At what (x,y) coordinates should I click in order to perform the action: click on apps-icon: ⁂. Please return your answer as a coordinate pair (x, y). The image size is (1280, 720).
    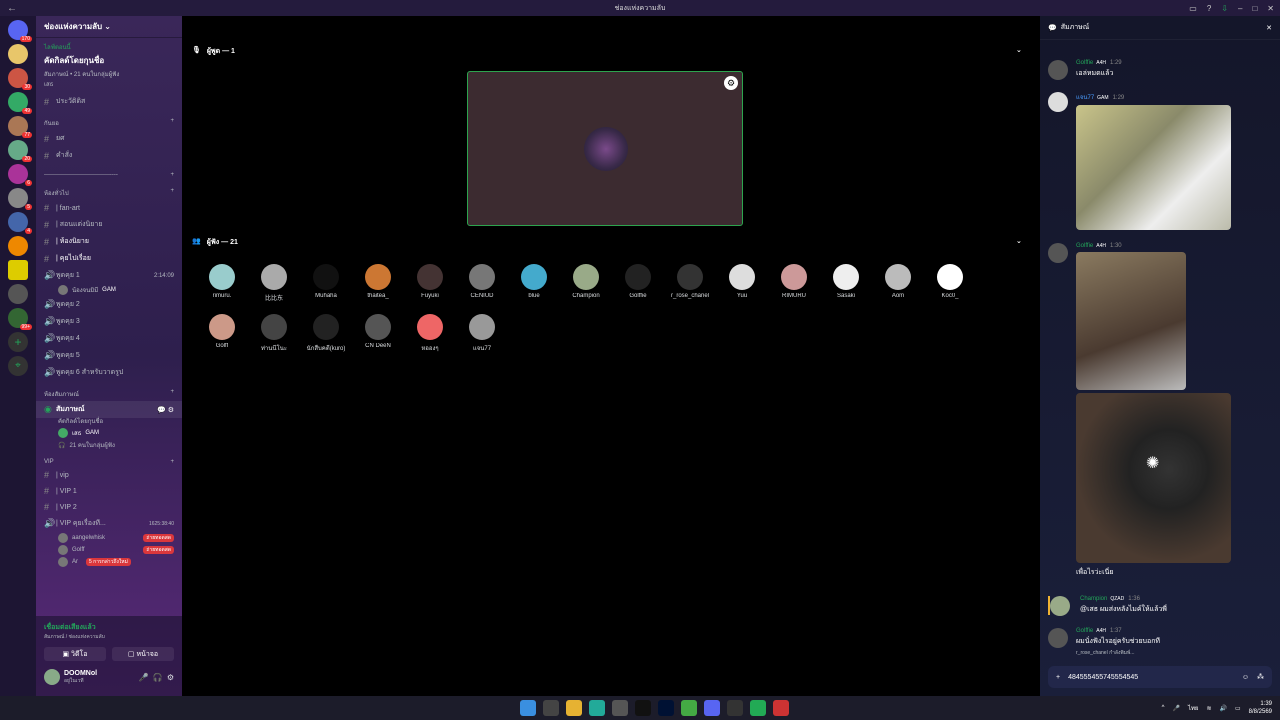
    Looking at the image, I should click on (1260, 677).